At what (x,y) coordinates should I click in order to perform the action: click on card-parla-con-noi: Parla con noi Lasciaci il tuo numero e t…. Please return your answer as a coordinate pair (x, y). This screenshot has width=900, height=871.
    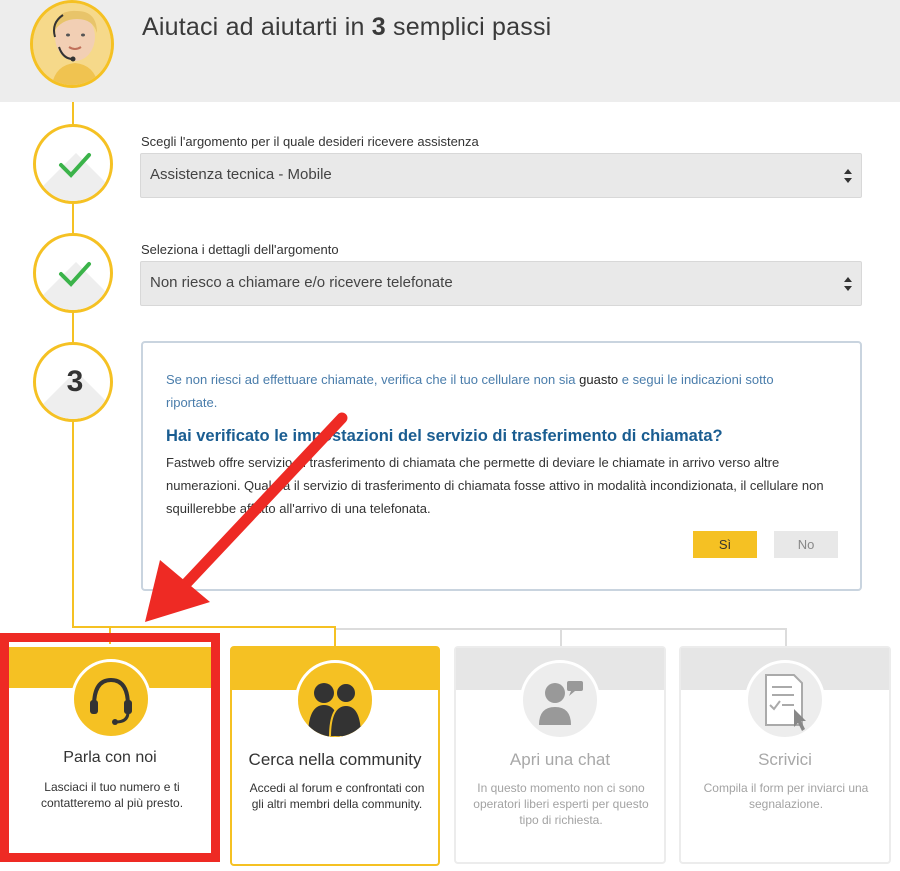
    Looking at the image, I should click on (110, 753).